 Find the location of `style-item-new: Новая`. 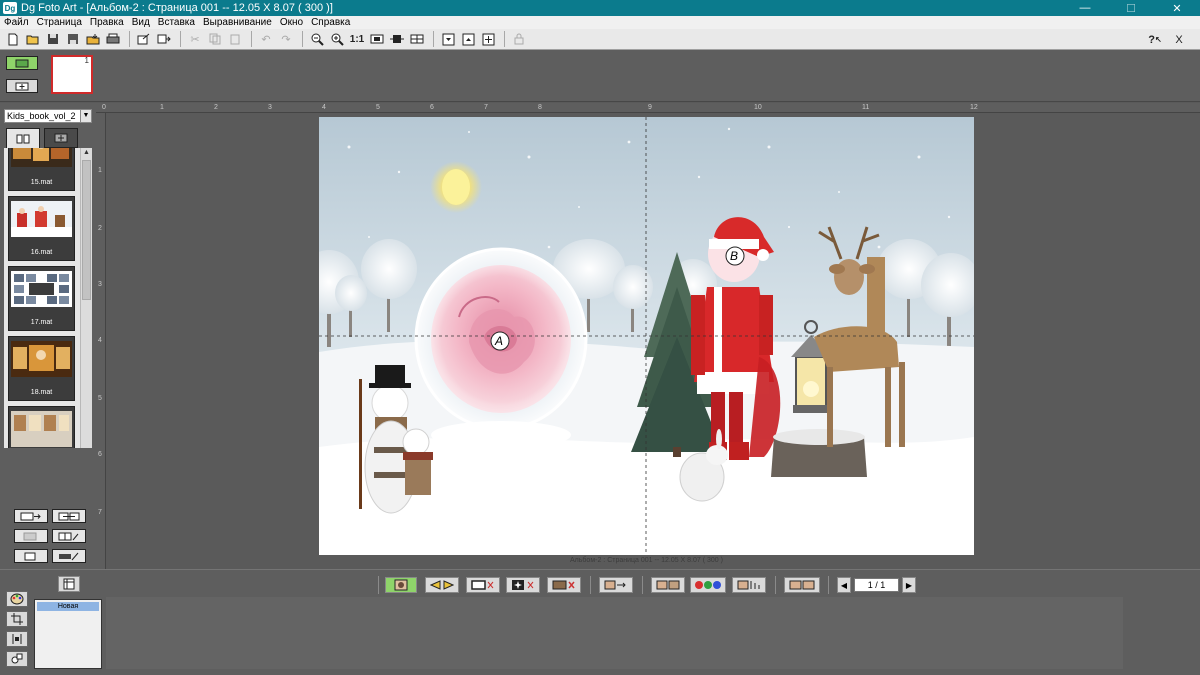

style-item-new: Новая is located at coordinates (68, 606).